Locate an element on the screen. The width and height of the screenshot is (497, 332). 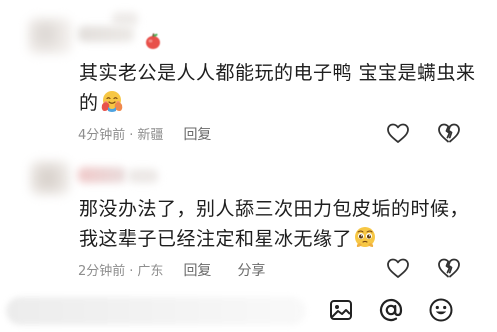
comment-meta: 4分钟前 · 新疆 回复 is located at coordinates (144, 134).